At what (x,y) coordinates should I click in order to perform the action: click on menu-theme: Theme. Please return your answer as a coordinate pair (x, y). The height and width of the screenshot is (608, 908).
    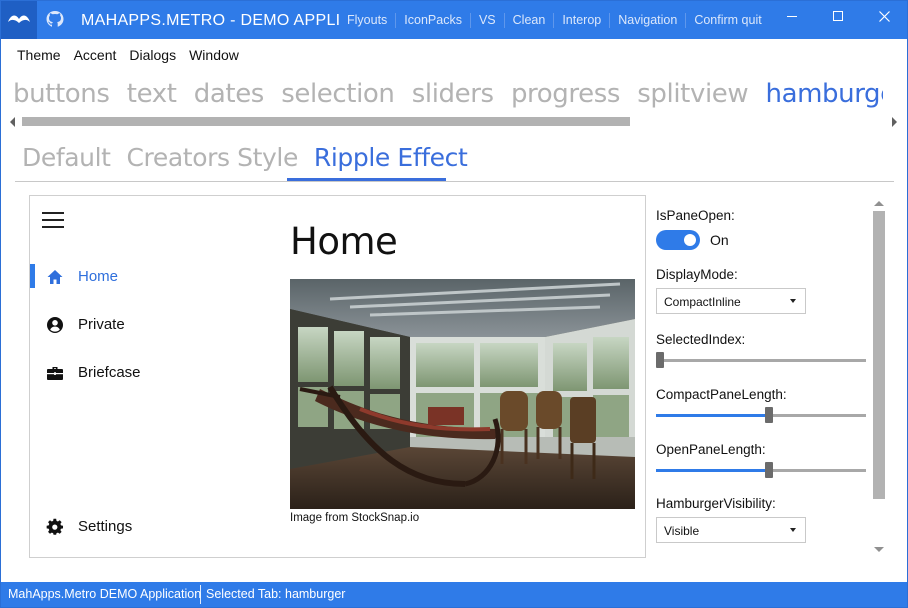
    Looking at the image, I should click on (39, 55).